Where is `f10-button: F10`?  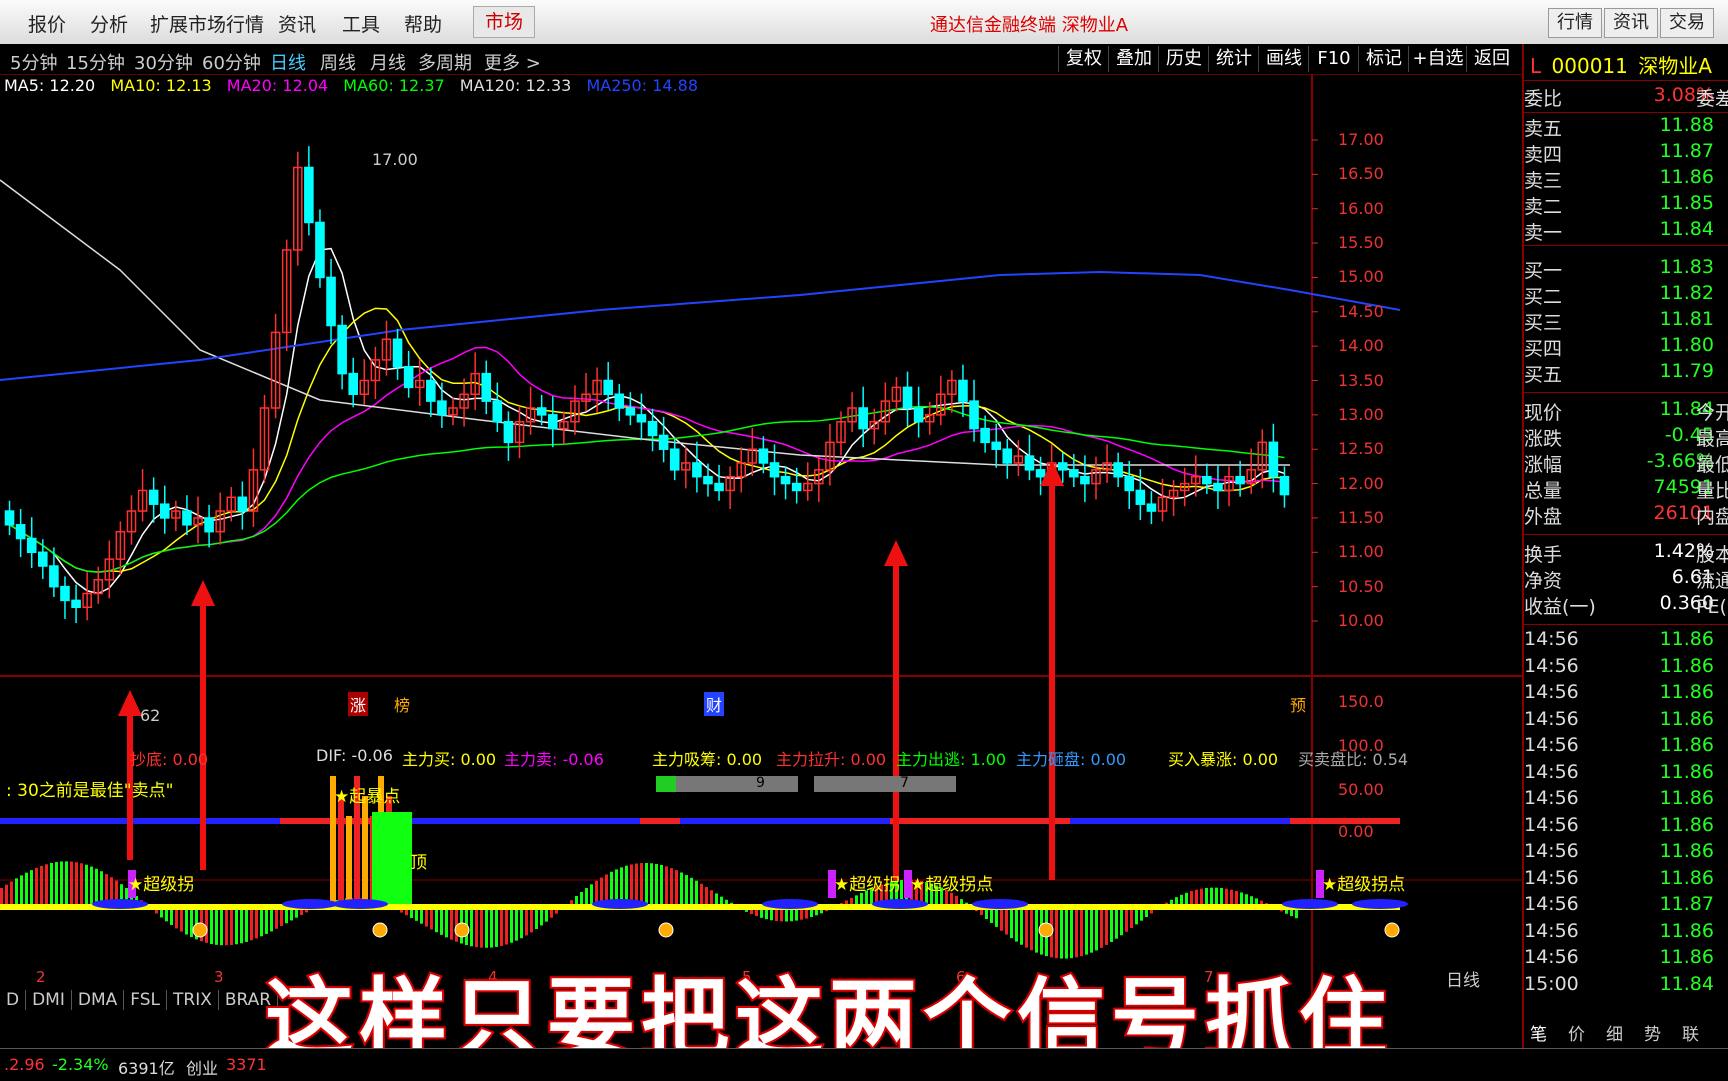 f10-button: F10 is located at coordinates (1333, 59).